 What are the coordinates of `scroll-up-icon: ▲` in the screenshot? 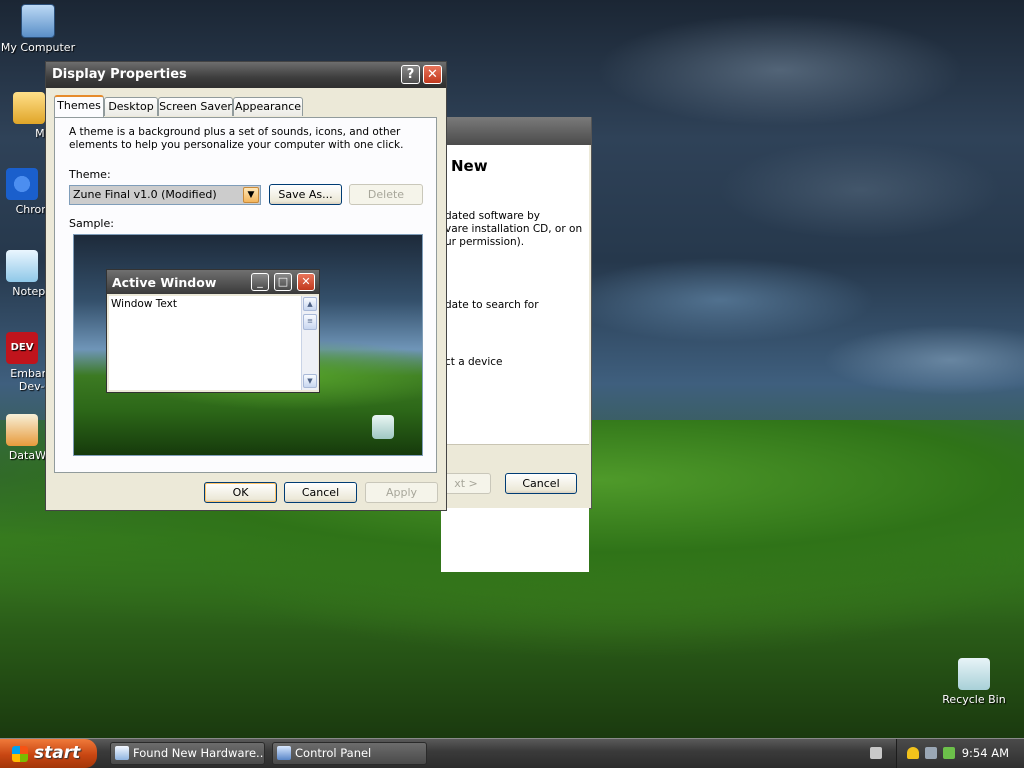 It's located at (310, 304).